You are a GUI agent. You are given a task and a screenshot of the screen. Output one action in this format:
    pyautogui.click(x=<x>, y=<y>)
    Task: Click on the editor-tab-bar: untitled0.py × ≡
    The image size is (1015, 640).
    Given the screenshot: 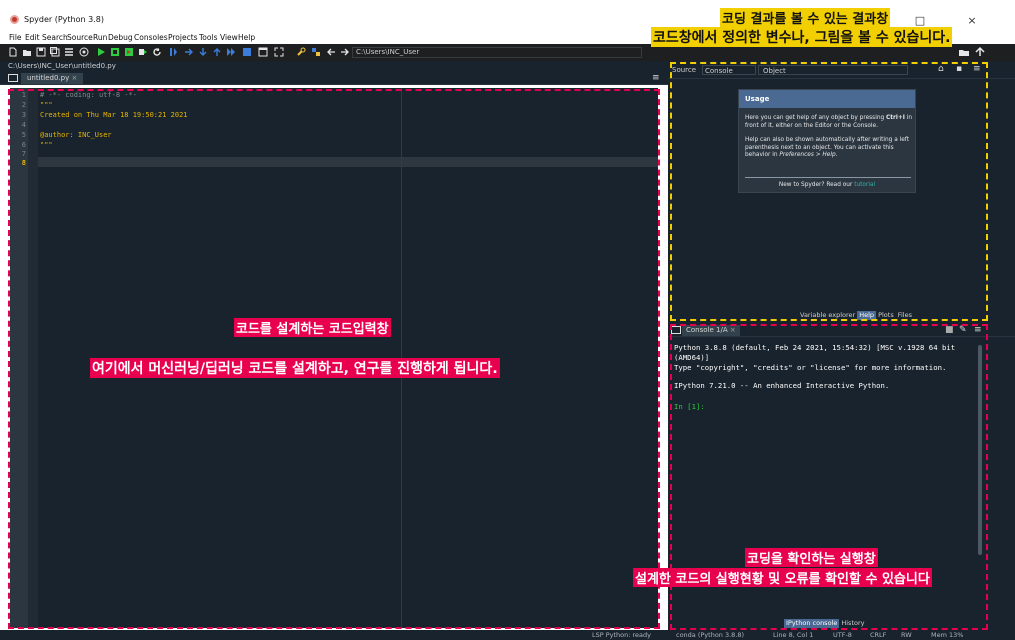 What is the action you would take?
    pyautogui.click(x=334, y=78)
    